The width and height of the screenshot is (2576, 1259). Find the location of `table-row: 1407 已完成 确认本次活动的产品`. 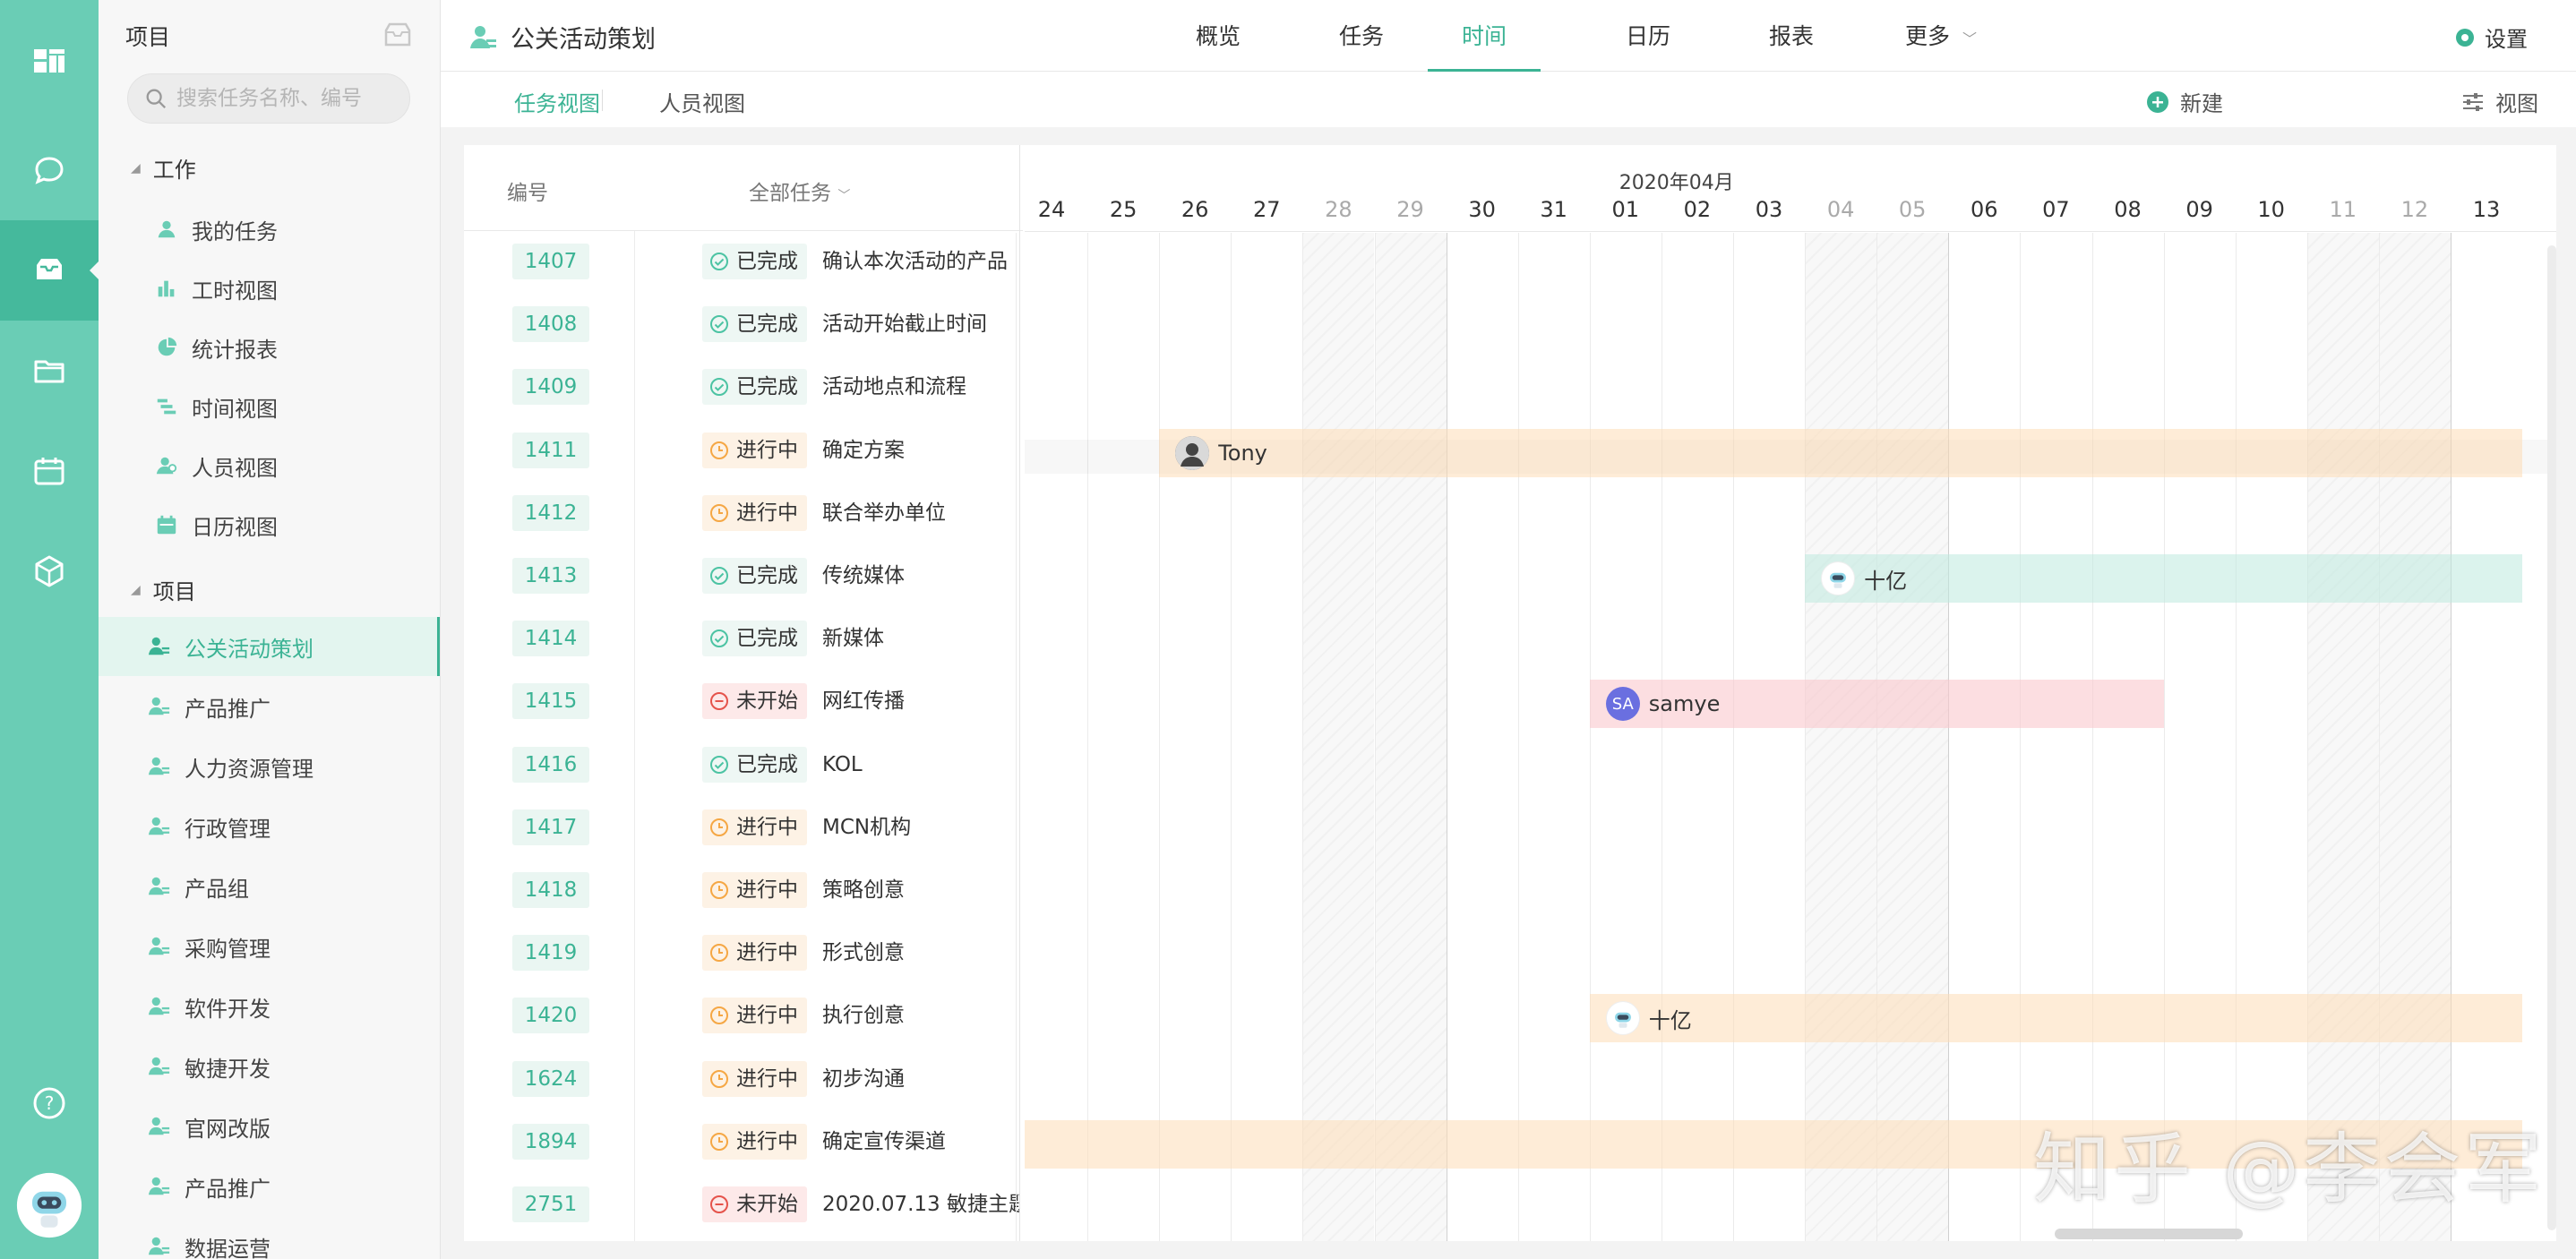

table-row: 1407 已完成 确认本次活动的产品 is located at coordinates (741, 264).